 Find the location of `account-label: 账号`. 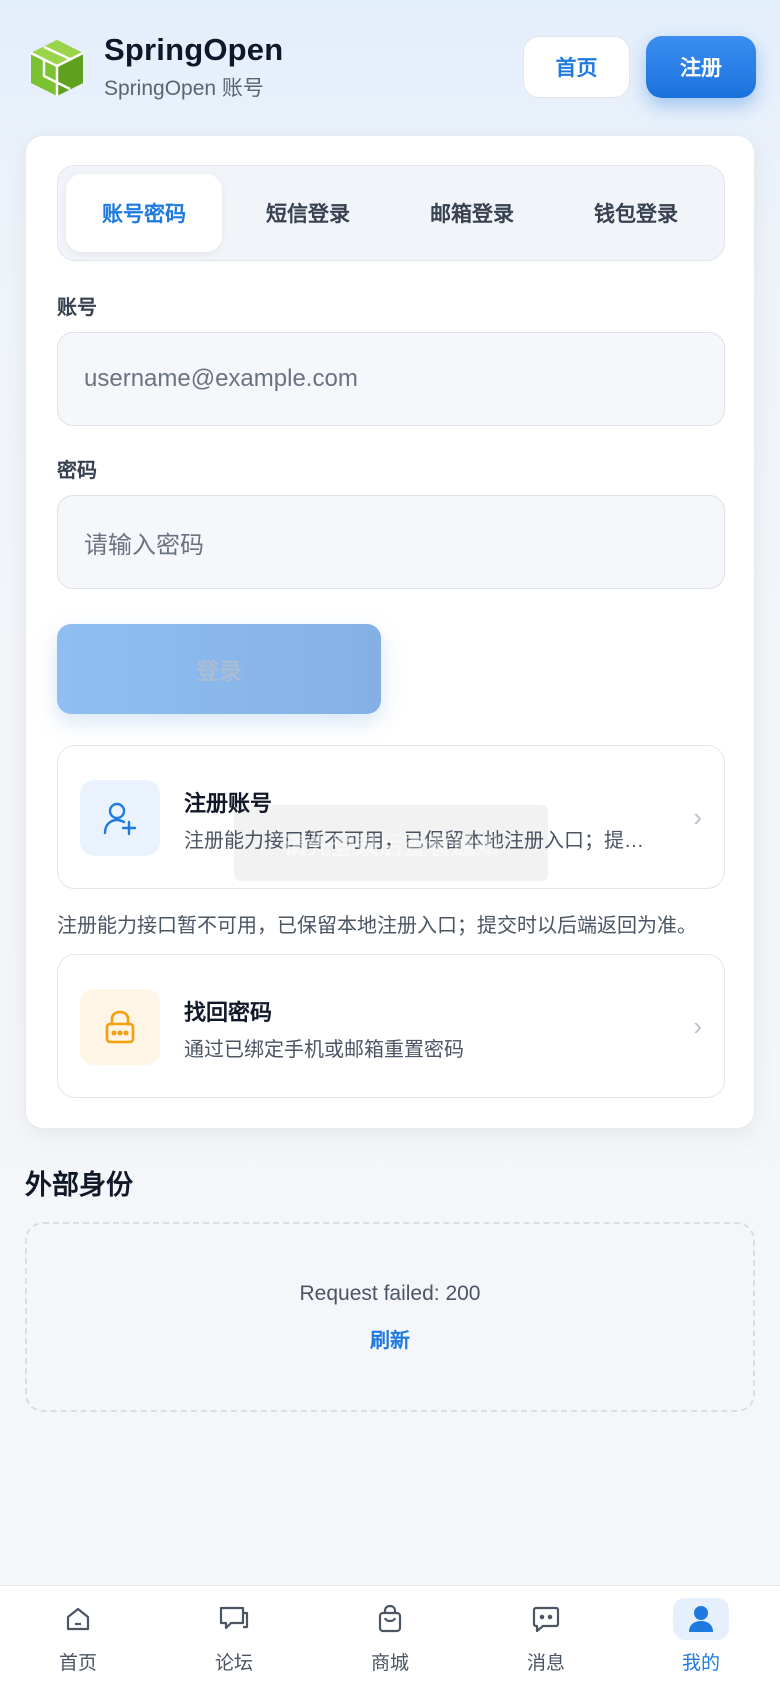

account-label: 账号 is located at coordinates (77, 308).